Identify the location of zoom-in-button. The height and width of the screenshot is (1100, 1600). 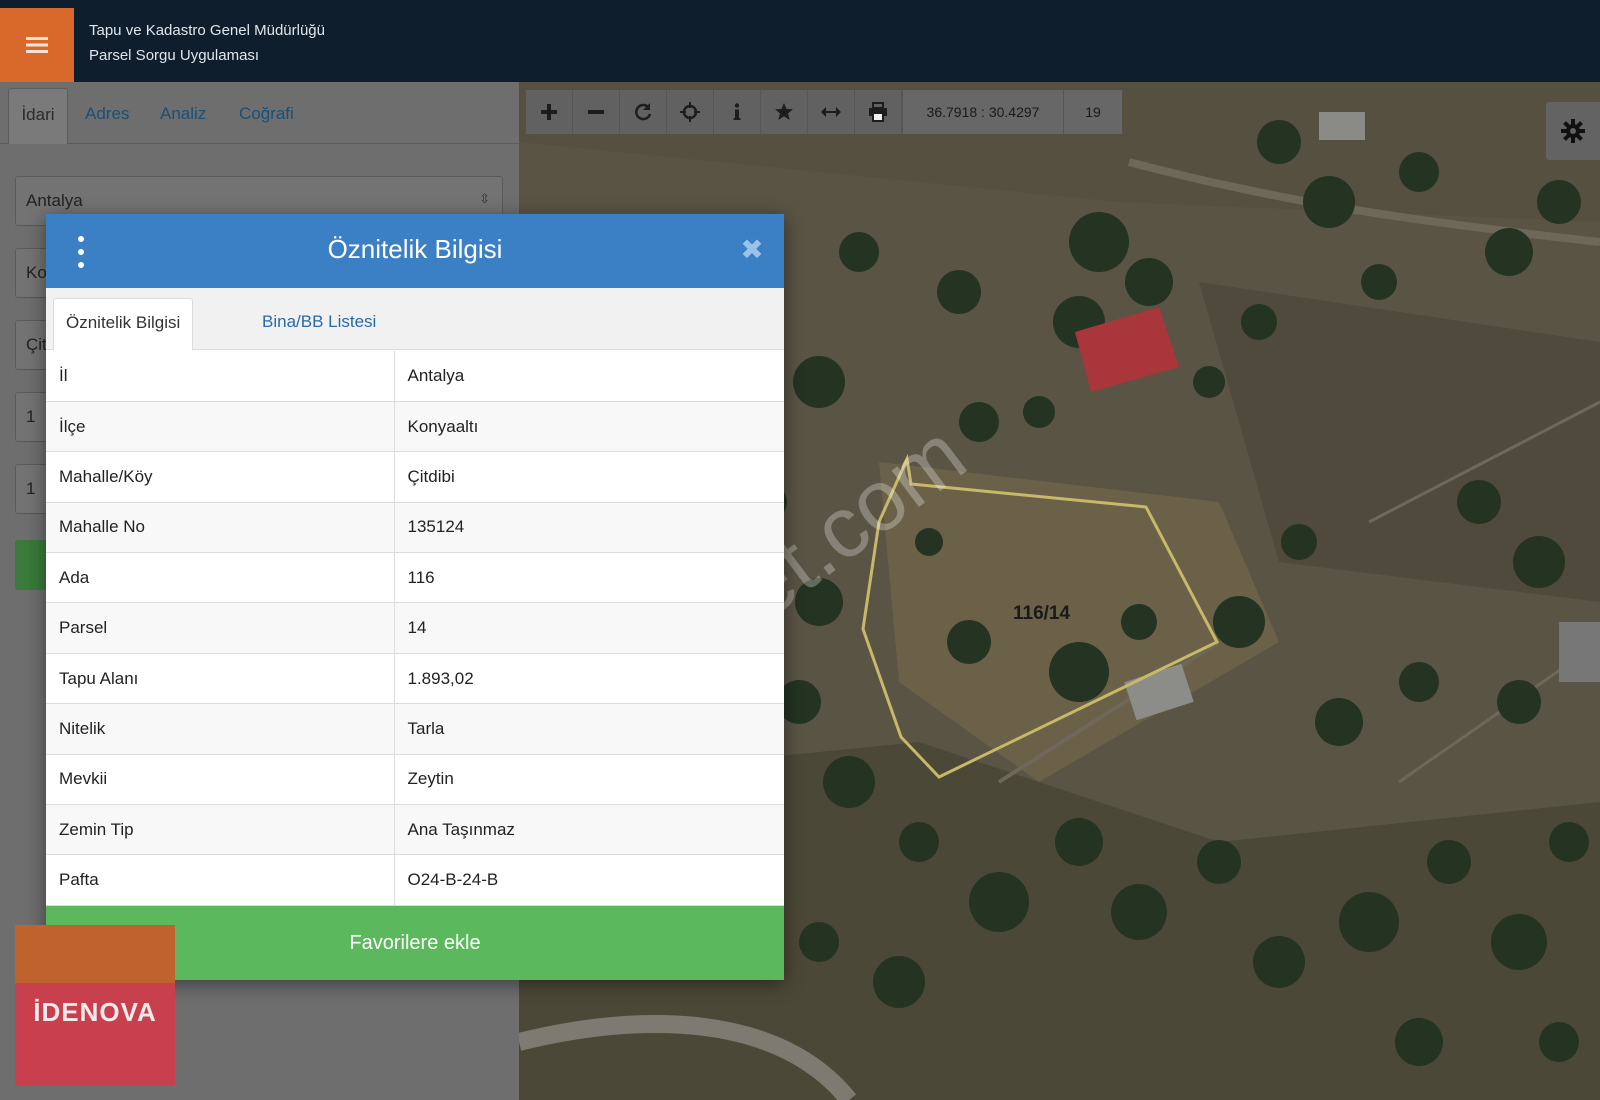
(549, 112).